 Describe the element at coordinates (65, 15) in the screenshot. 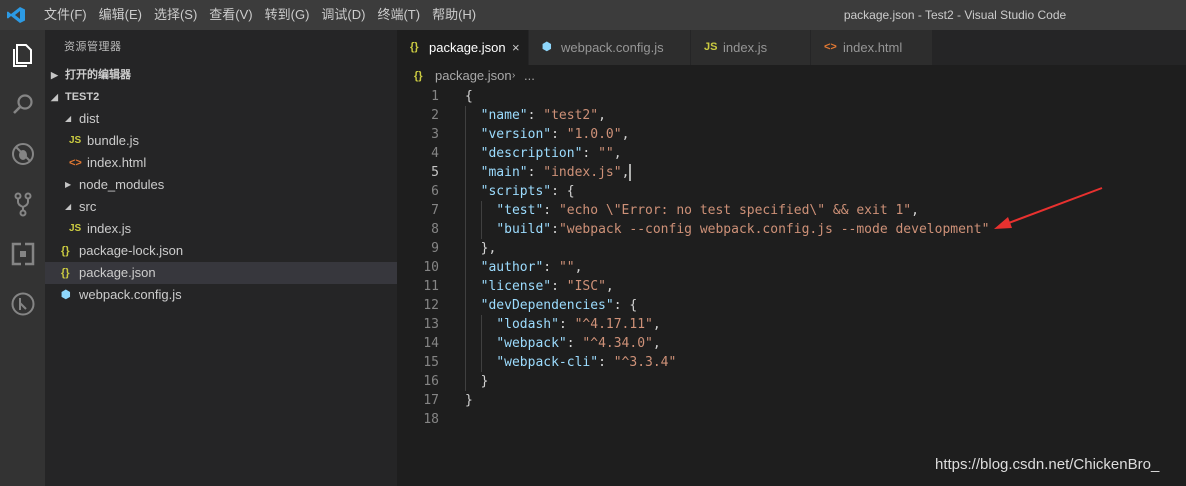

I see `menu-item: 文件(F)` at that location.